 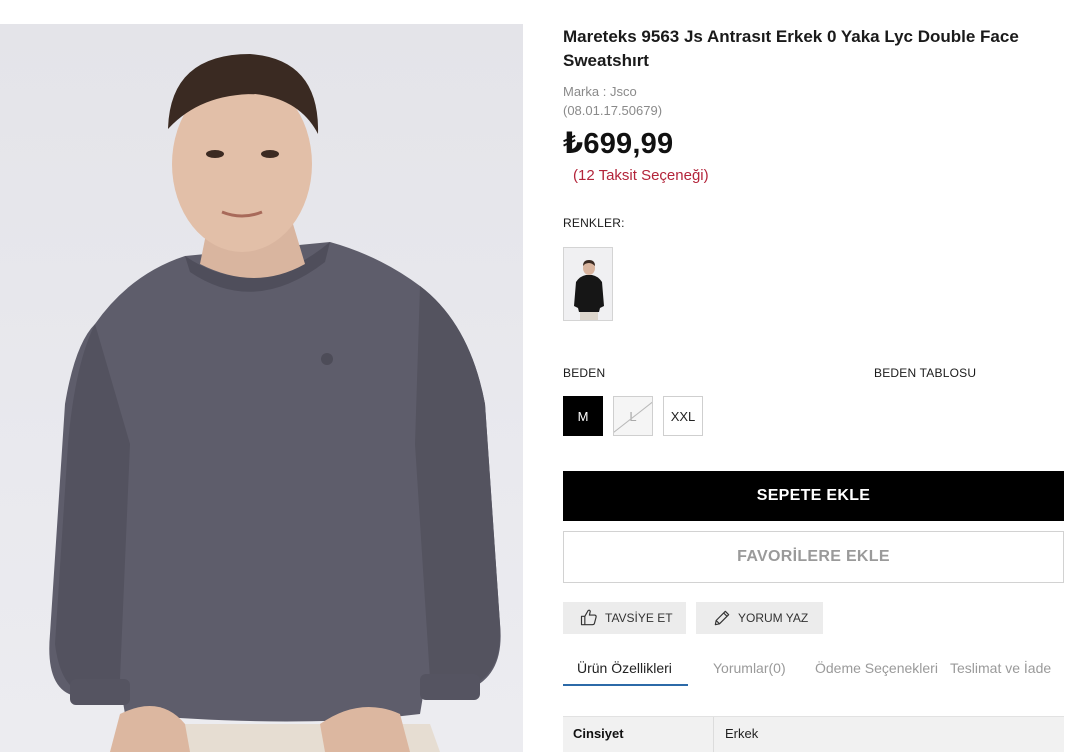 I want to click on tab-reviews: Yorumlar(0), so click(x=749, y=668).